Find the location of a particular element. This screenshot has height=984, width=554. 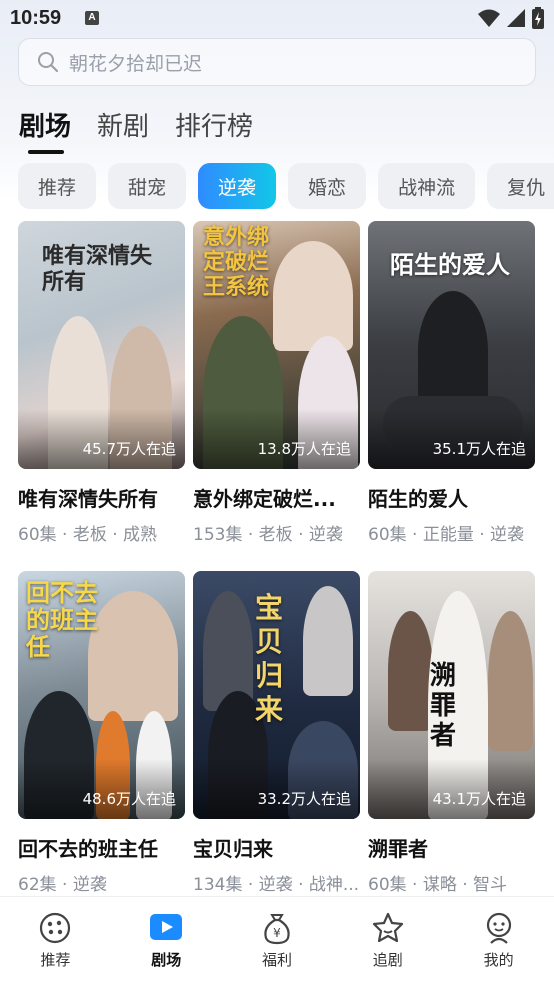

bottom-nav: 推荐 剧场 ¥ 福利 追剧 我的 is located at coordinates (277, 940).